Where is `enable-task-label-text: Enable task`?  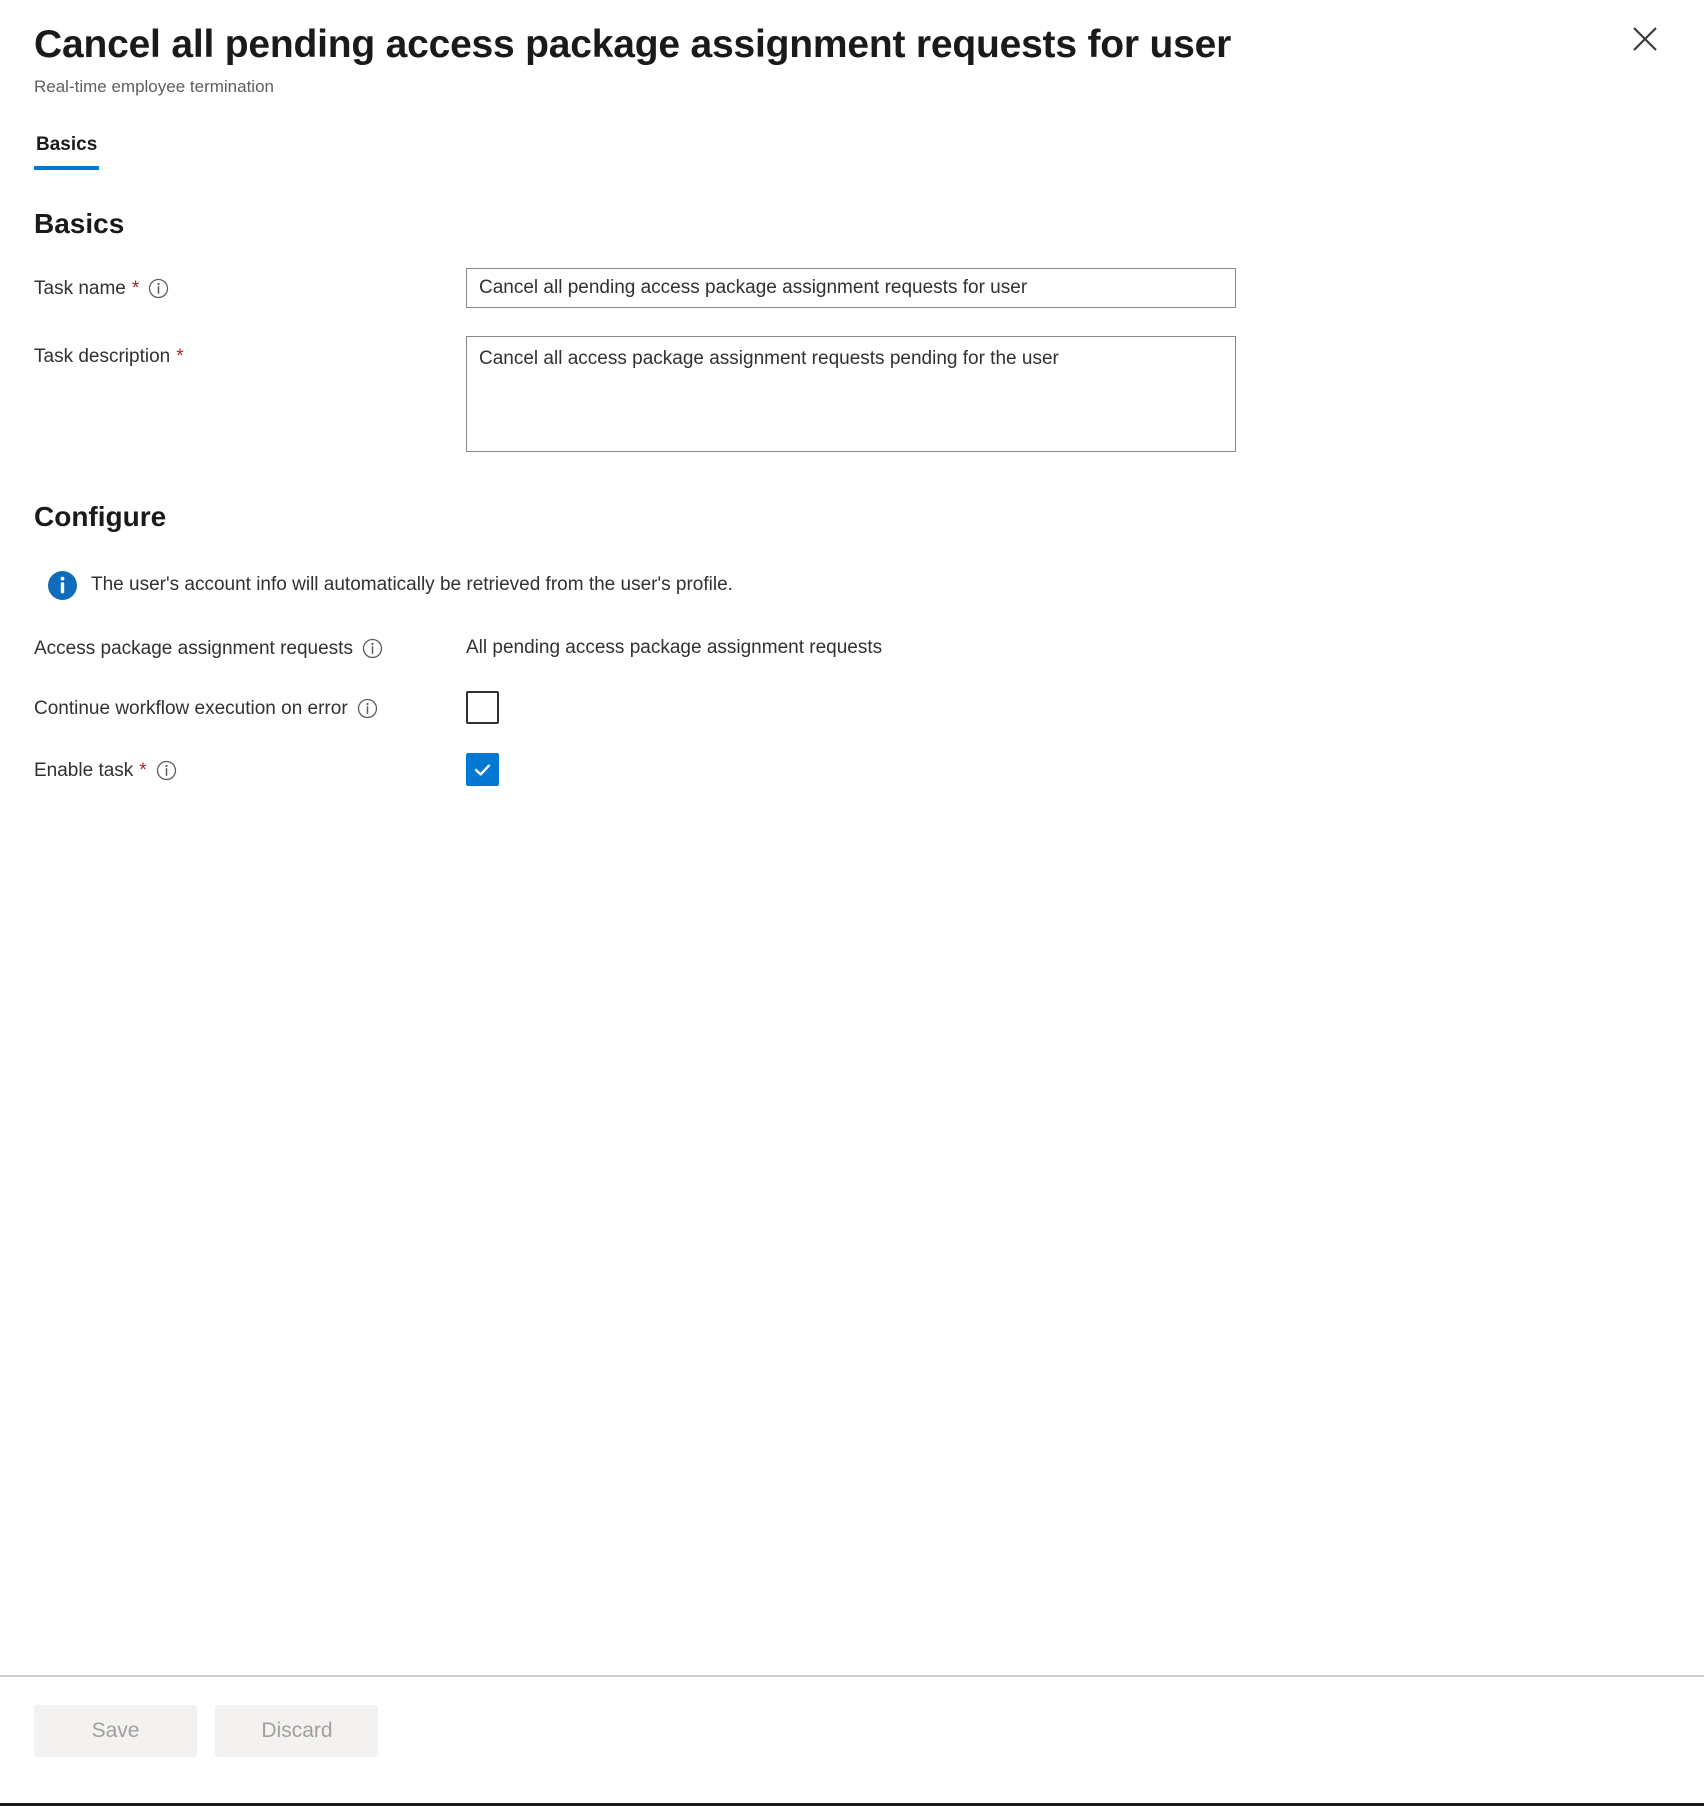 enable-task-label-text: Enable task is located at coordinates (84, 770).